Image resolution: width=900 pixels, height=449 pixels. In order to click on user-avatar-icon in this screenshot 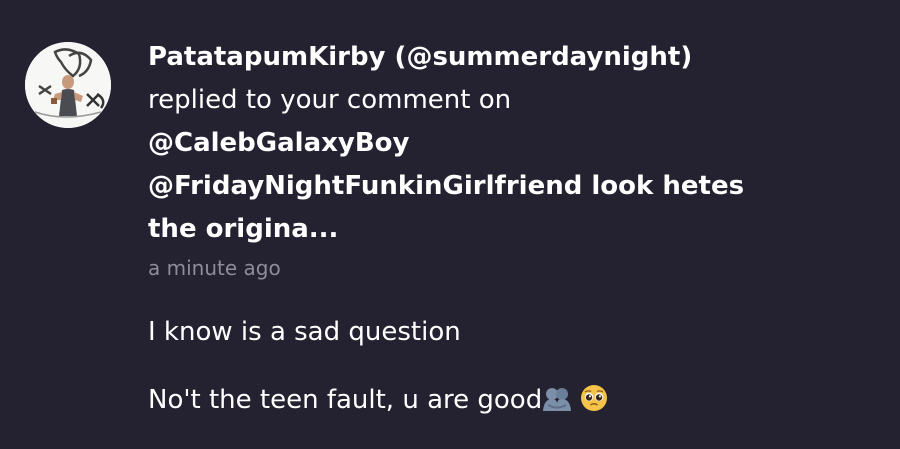, I will do `click(68, 85)`.